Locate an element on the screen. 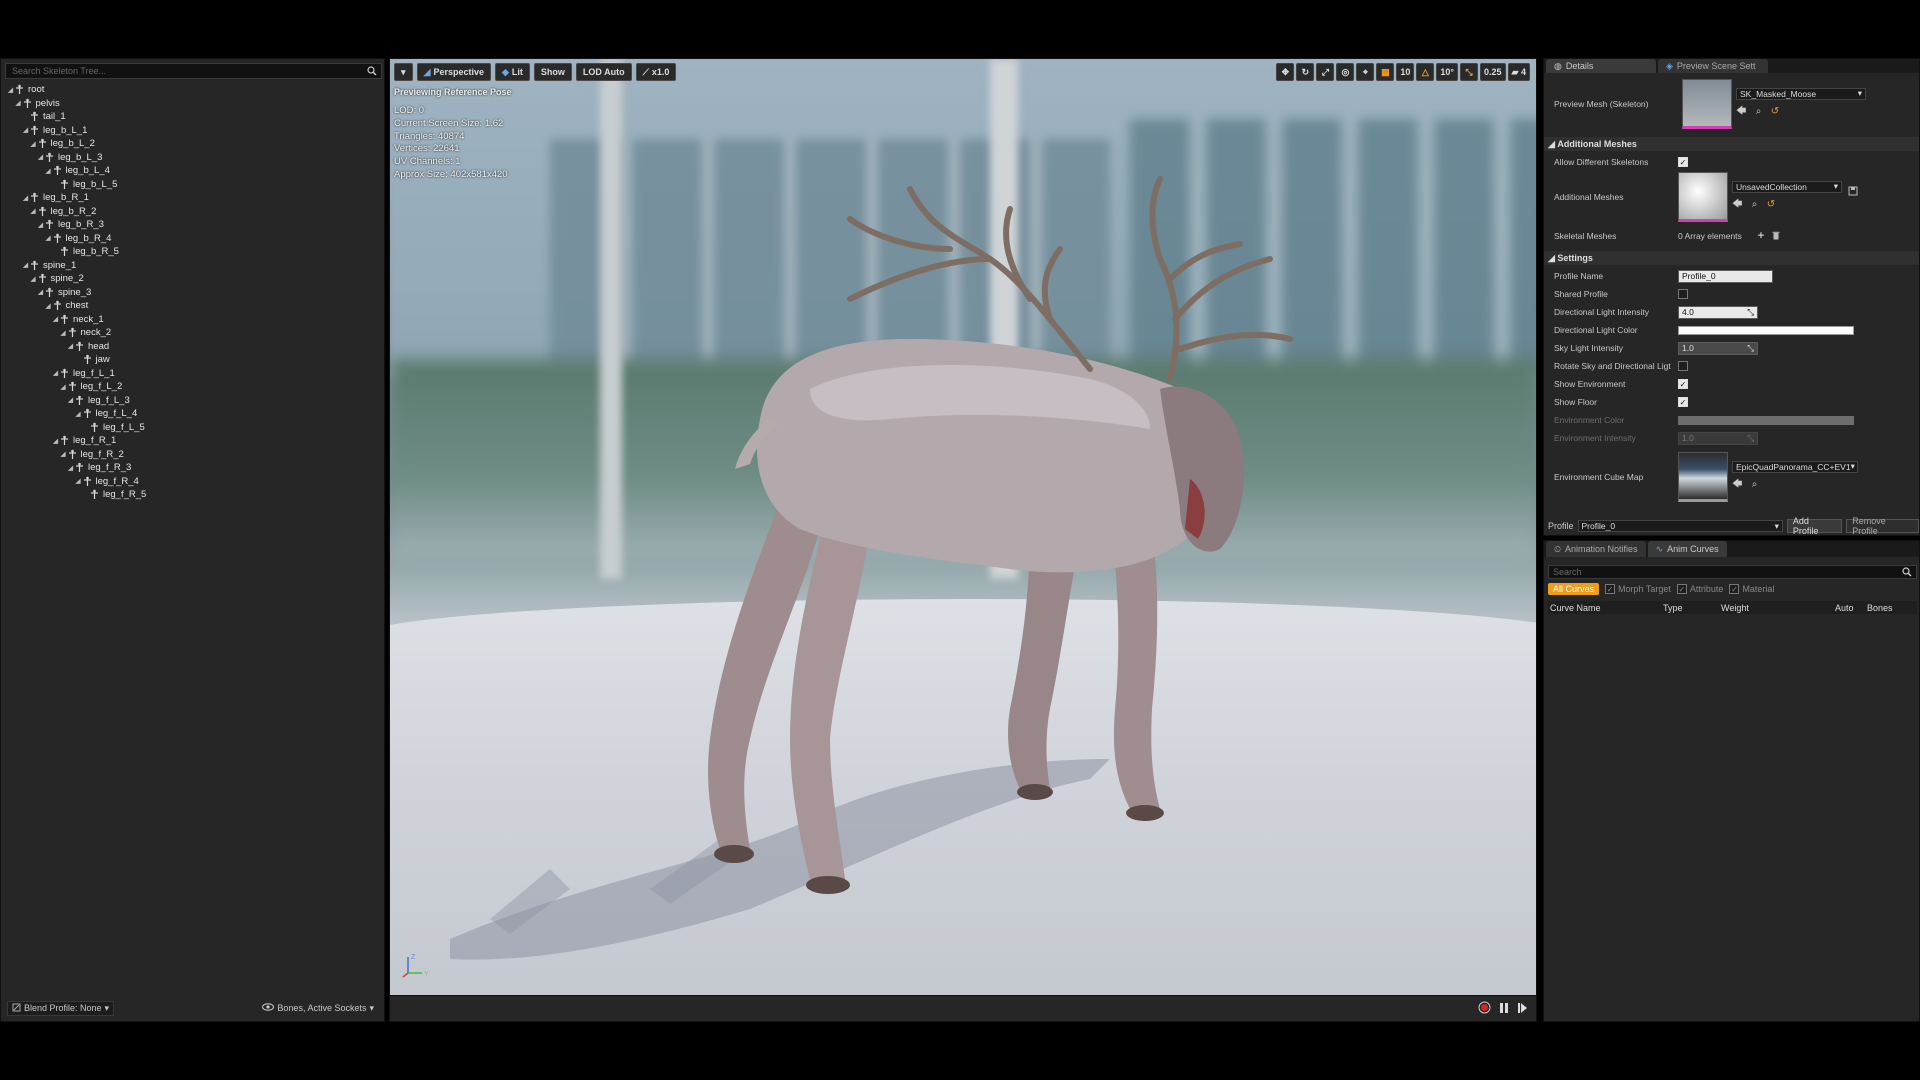  bone-row: ◢ chest is located at coordinates (192, 306).